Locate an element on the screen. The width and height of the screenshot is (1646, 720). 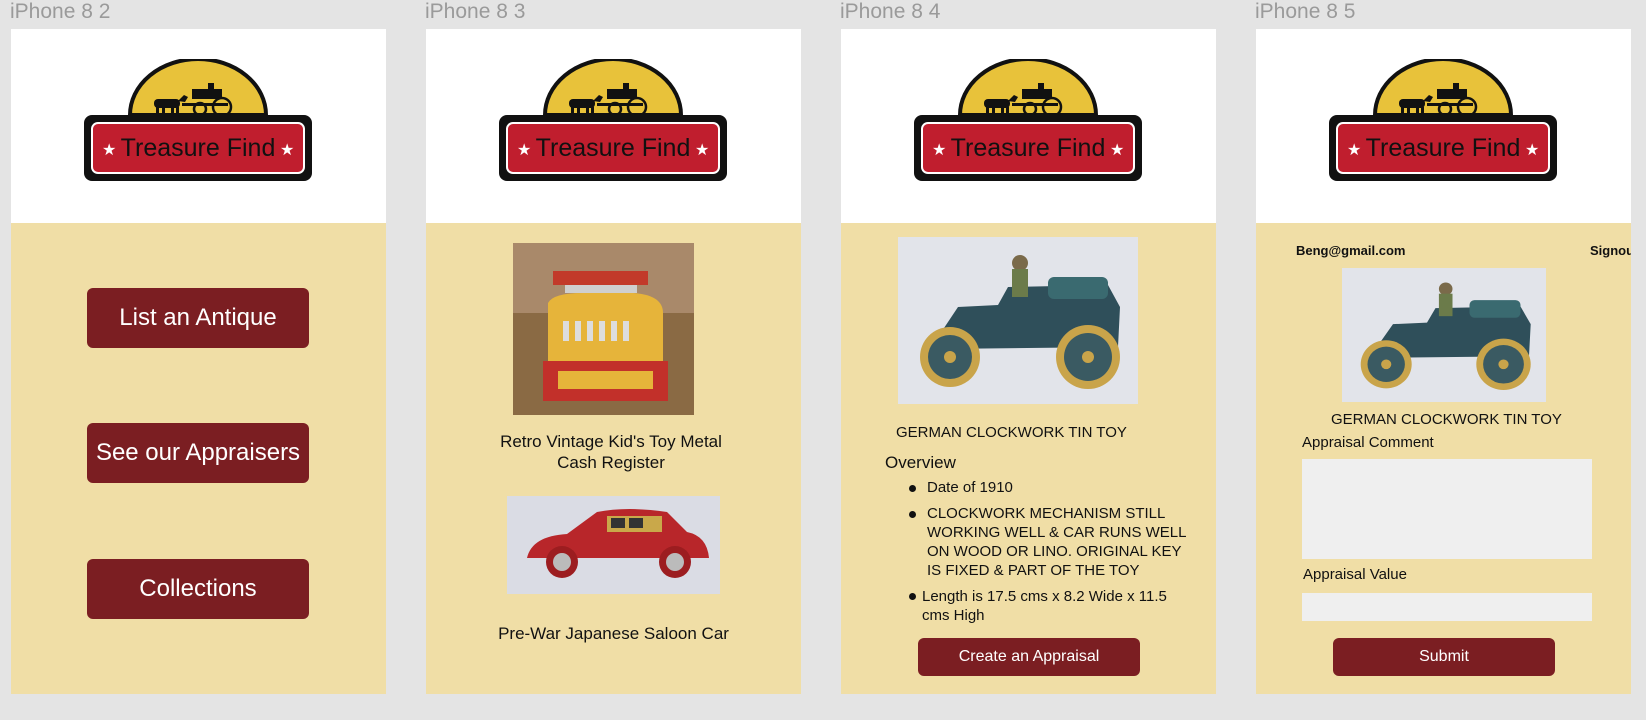
overview-heading: Overview is located at coordinates (920, 462).